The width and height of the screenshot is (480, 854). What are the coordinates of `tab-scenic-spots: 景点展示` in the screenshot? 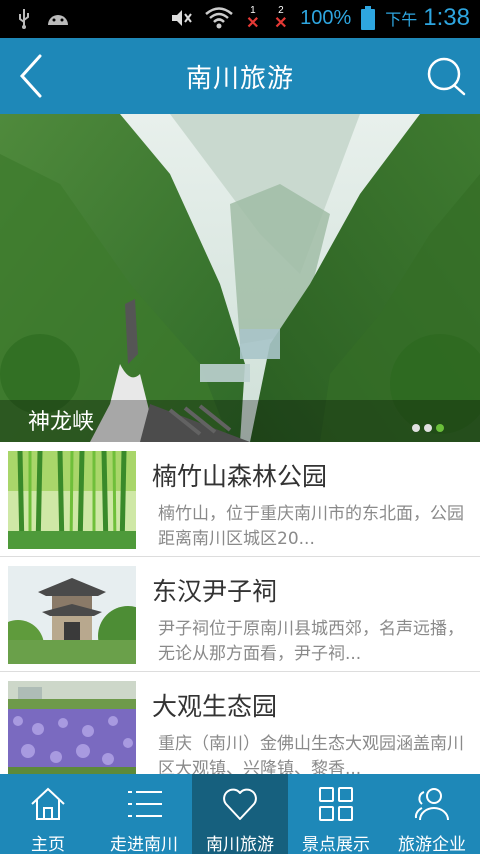 It's located at (336, 814).